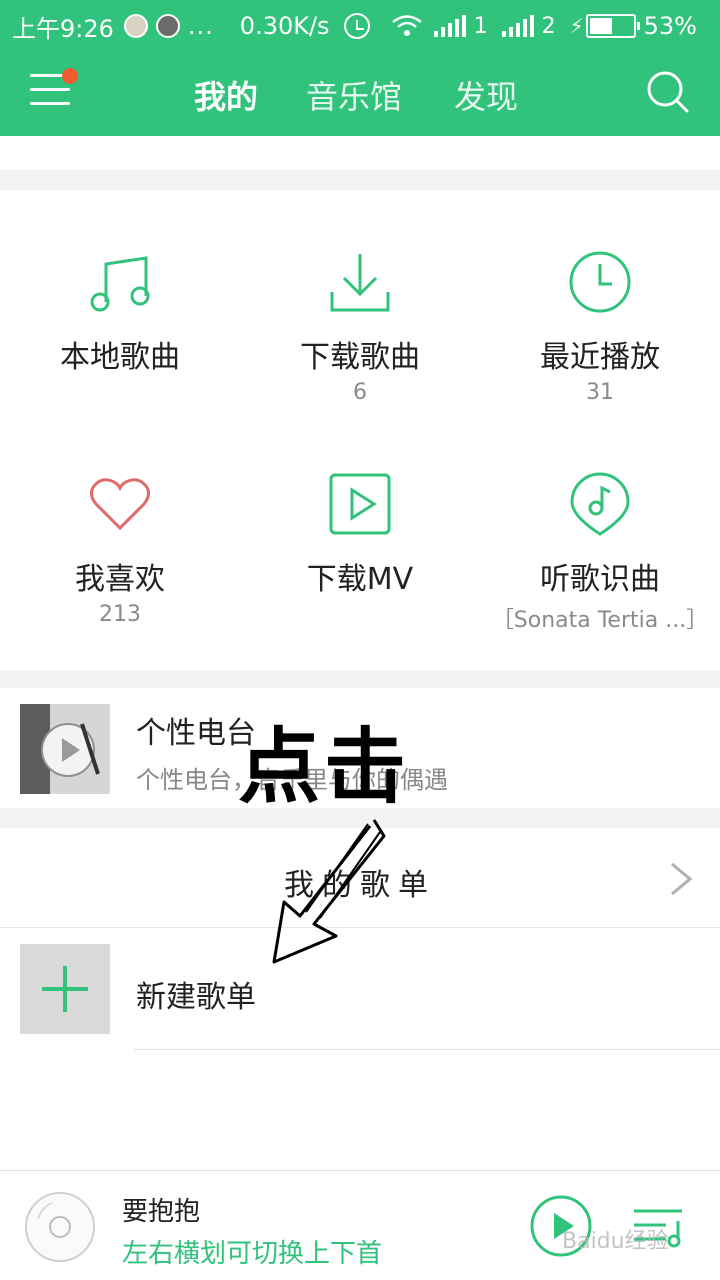  Describe the element at coordinates (120, 357) in the screenshot. I see `grid-item-label: 本地歌曲` at that location.